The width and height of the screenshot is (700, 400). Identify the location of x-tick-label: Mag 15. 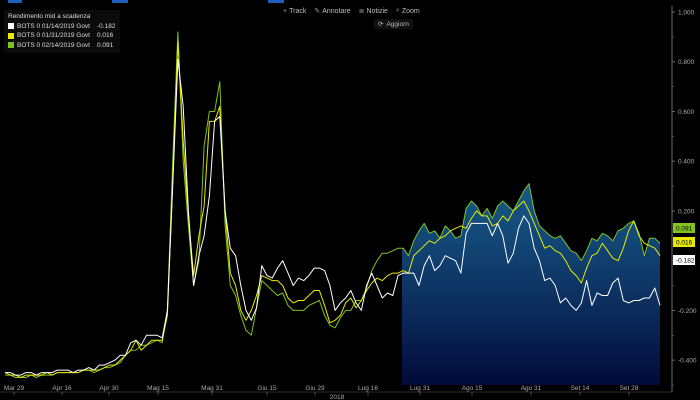
(158, 388).